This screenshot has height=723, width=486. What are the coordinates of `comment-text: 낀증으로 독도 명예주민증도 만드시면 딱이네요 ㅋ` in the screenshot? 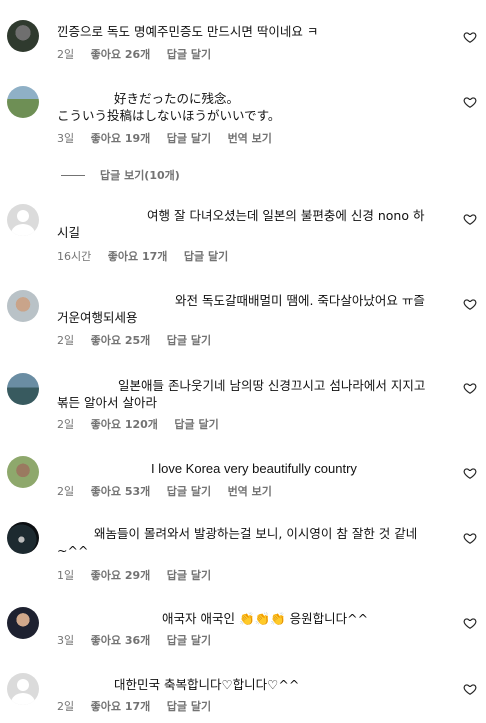 It's located at (188, 31).